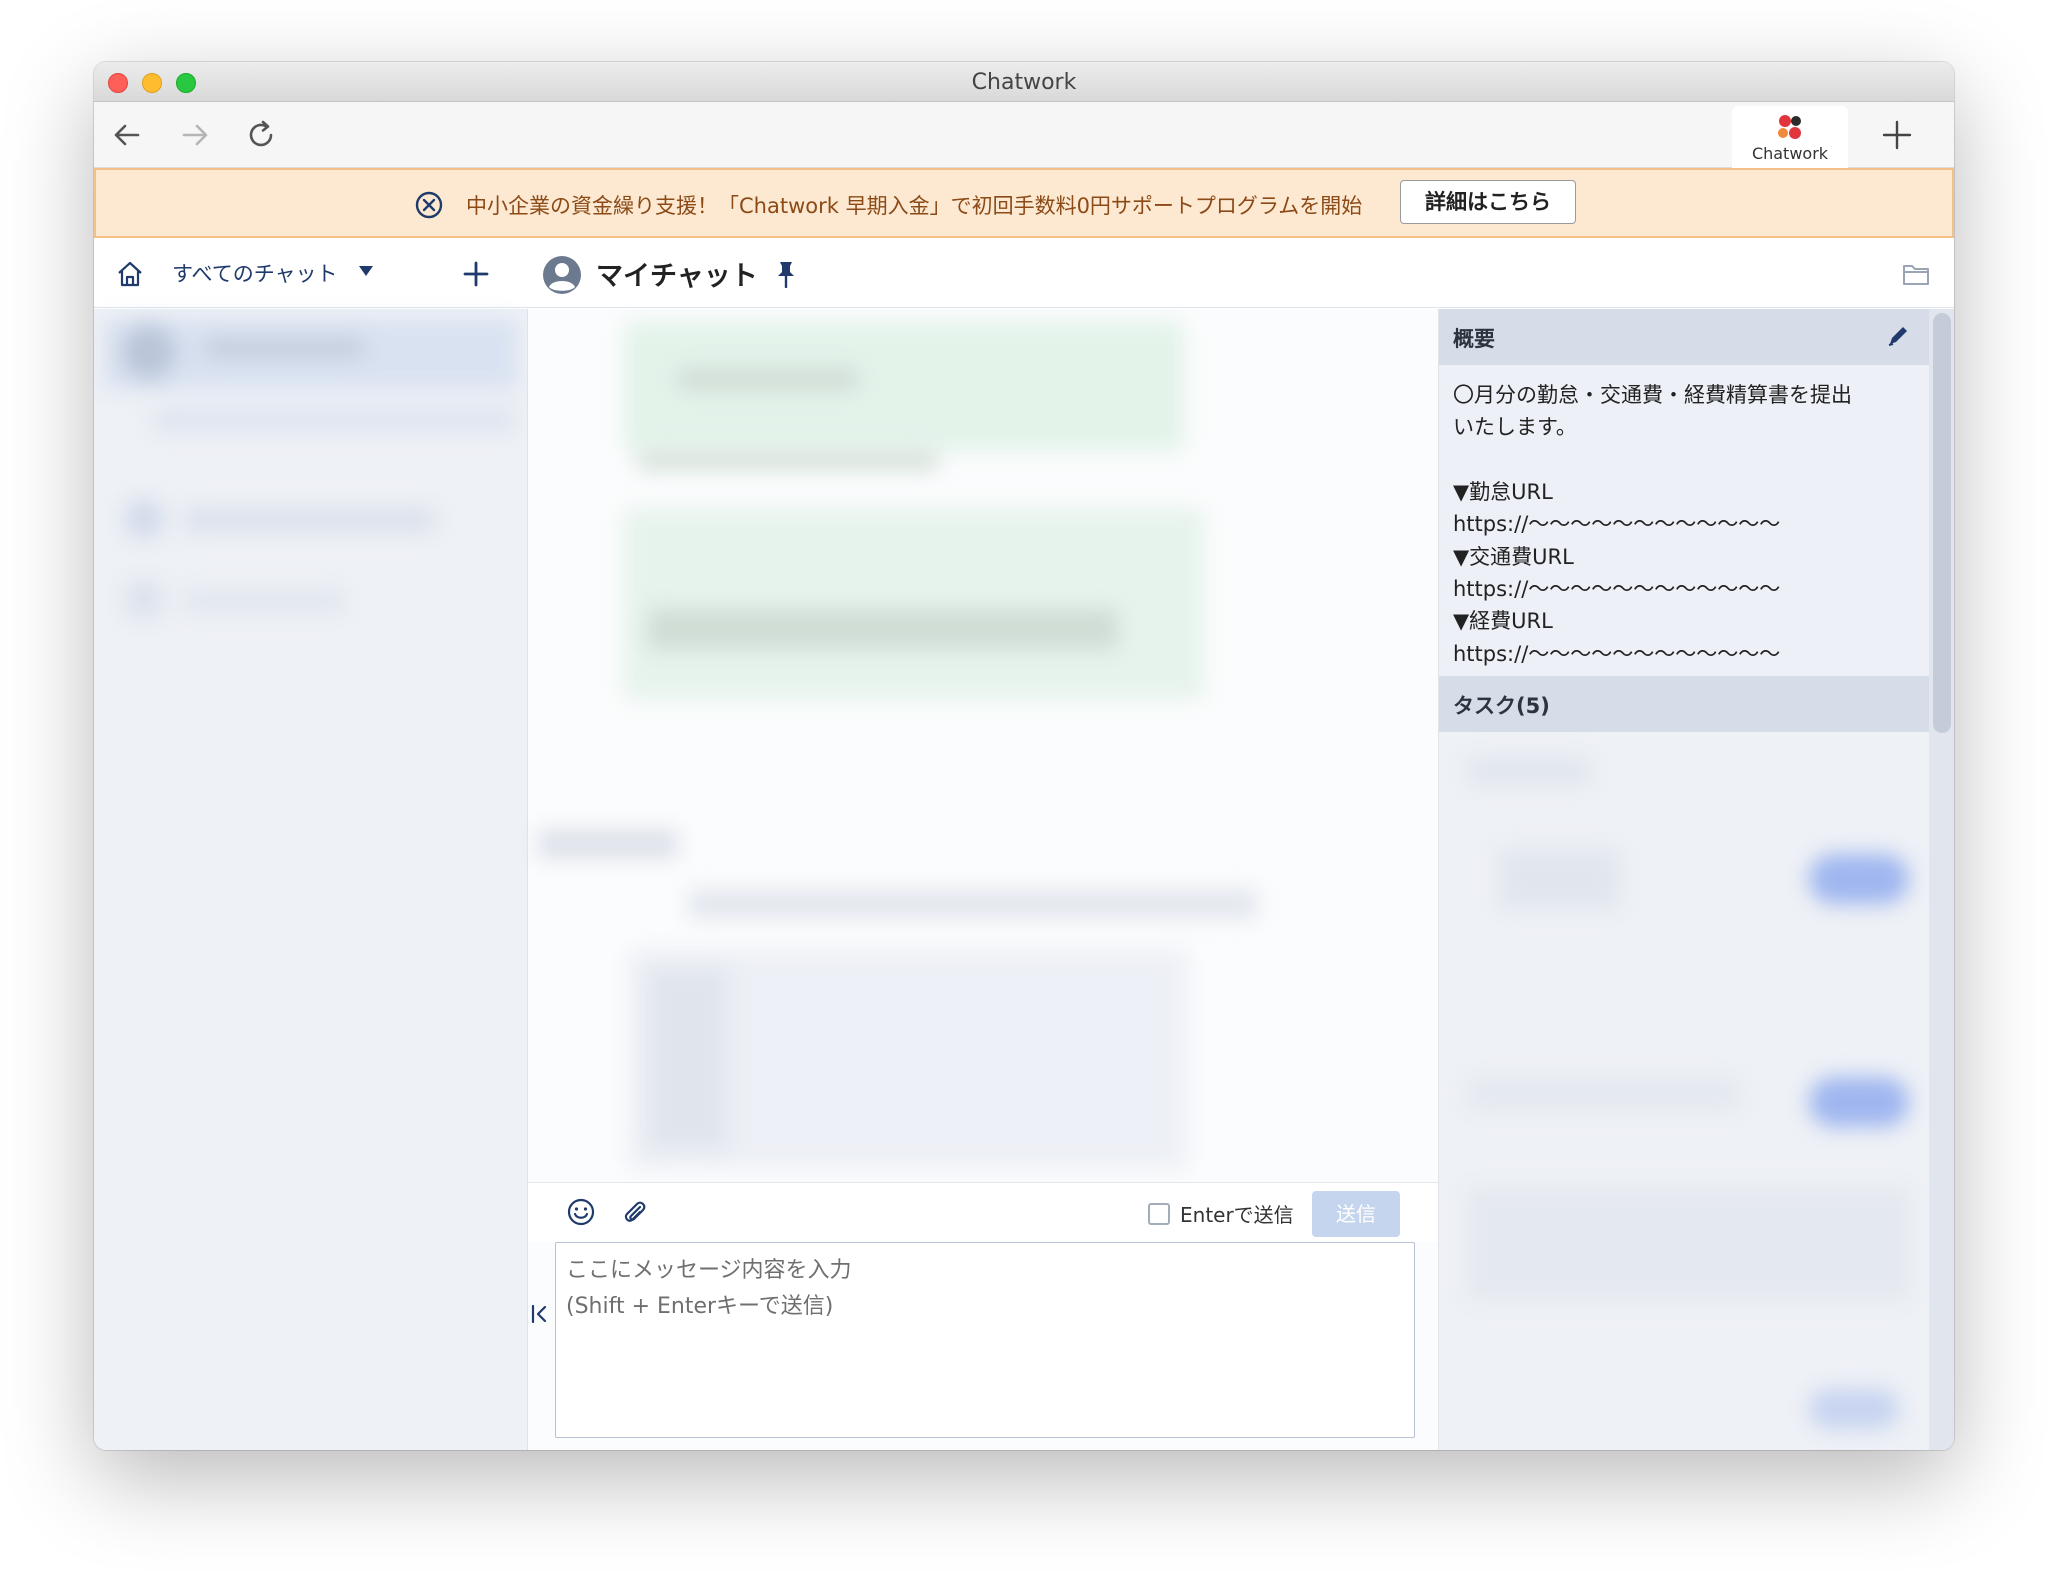 The image size is (2048, 1577). Describe the element at coordinates (1501, 706) in the screenshot. I see `task-title: タスク(5)` at that location.